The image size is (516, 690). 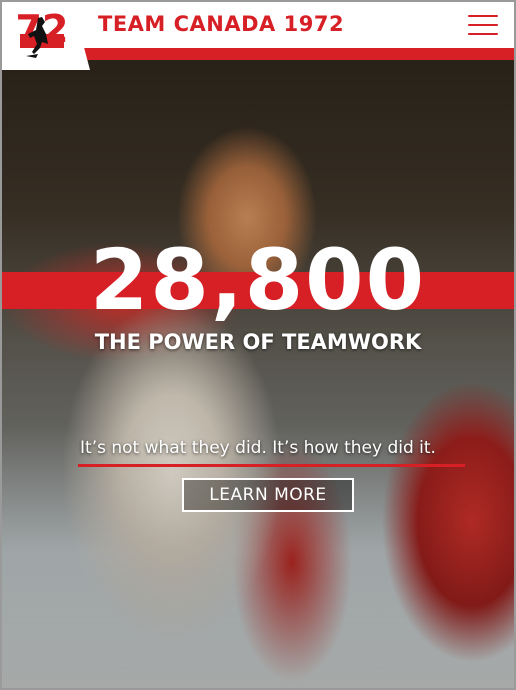 What do you see at coordinates (258, 342) in the screenshot?
I see `hero-subtitle: THE POWER OF TEAMWORK` at bounding box center [258, 342].